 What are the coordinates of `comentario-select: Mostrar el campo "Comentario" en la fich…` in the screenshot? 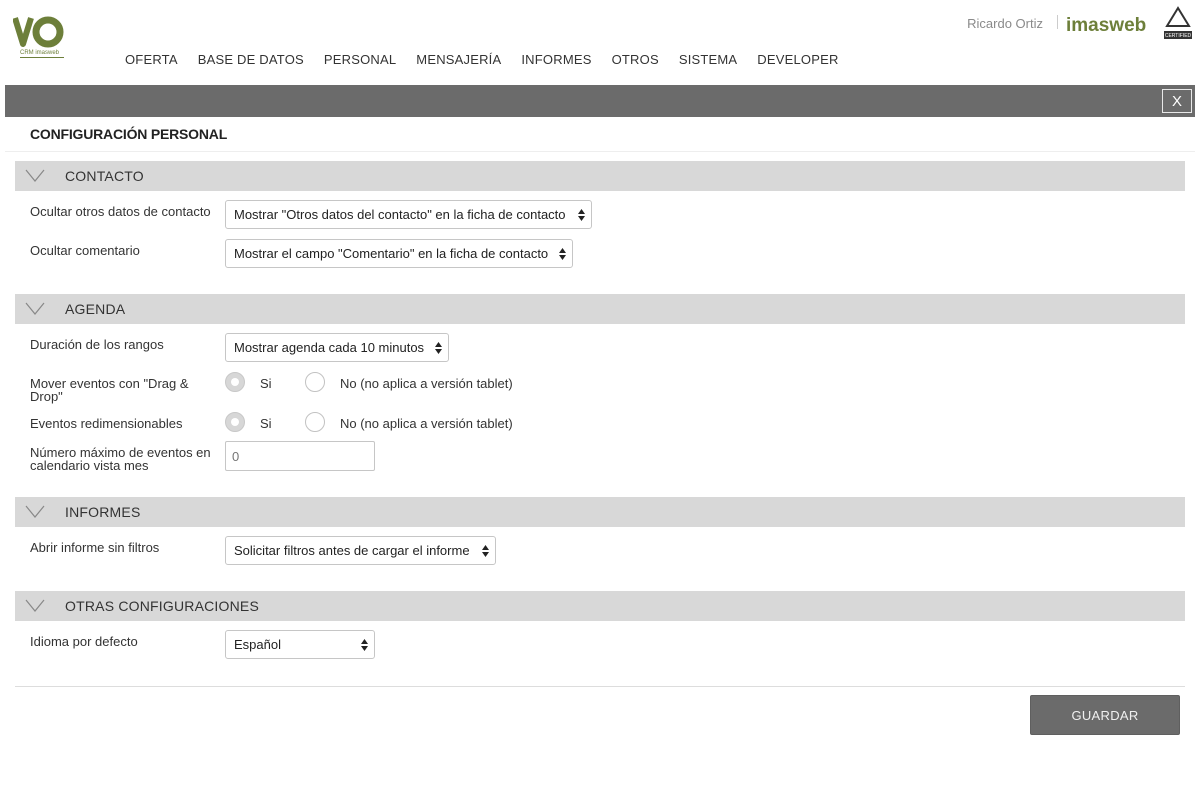 It's located at (399, 253).